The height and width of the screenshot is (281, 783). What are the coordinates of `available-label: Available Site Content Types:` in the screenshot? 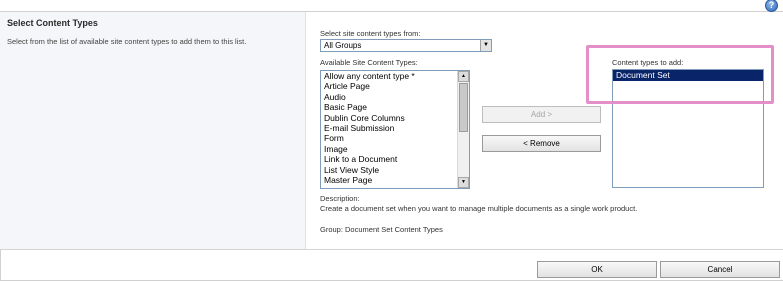 It's located at (369, 62).